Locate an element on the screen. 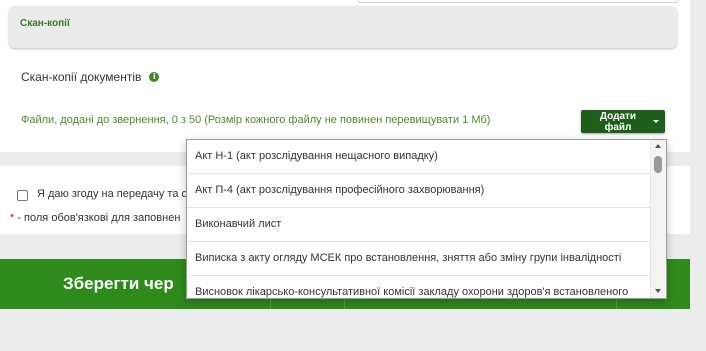  dropdown-scrollbar is located at coordinates (658, 219).